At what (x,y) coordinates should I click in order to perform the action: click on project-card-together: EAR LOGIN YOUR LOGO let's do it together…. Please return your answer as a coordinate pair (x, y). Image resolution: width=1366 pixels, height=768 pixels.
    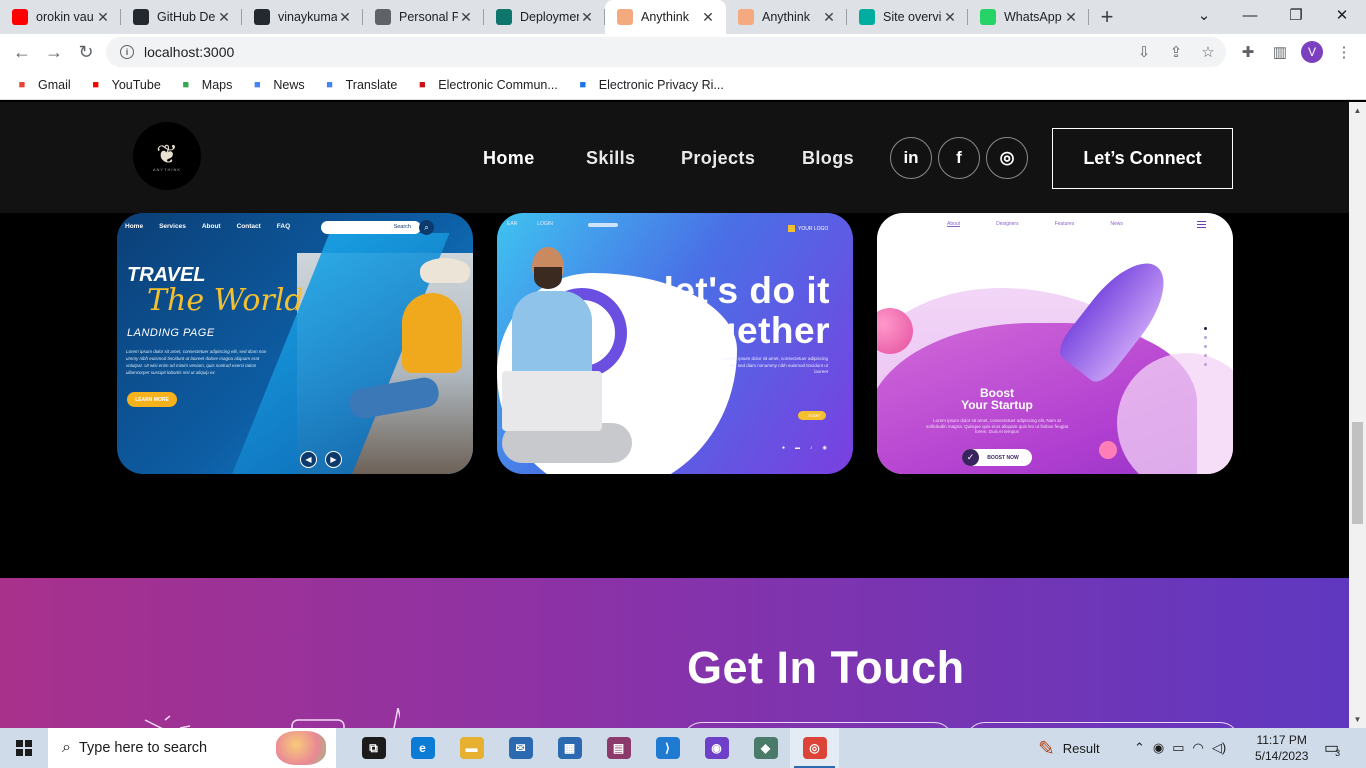
    Looking at the image, I should click on (675, 343).